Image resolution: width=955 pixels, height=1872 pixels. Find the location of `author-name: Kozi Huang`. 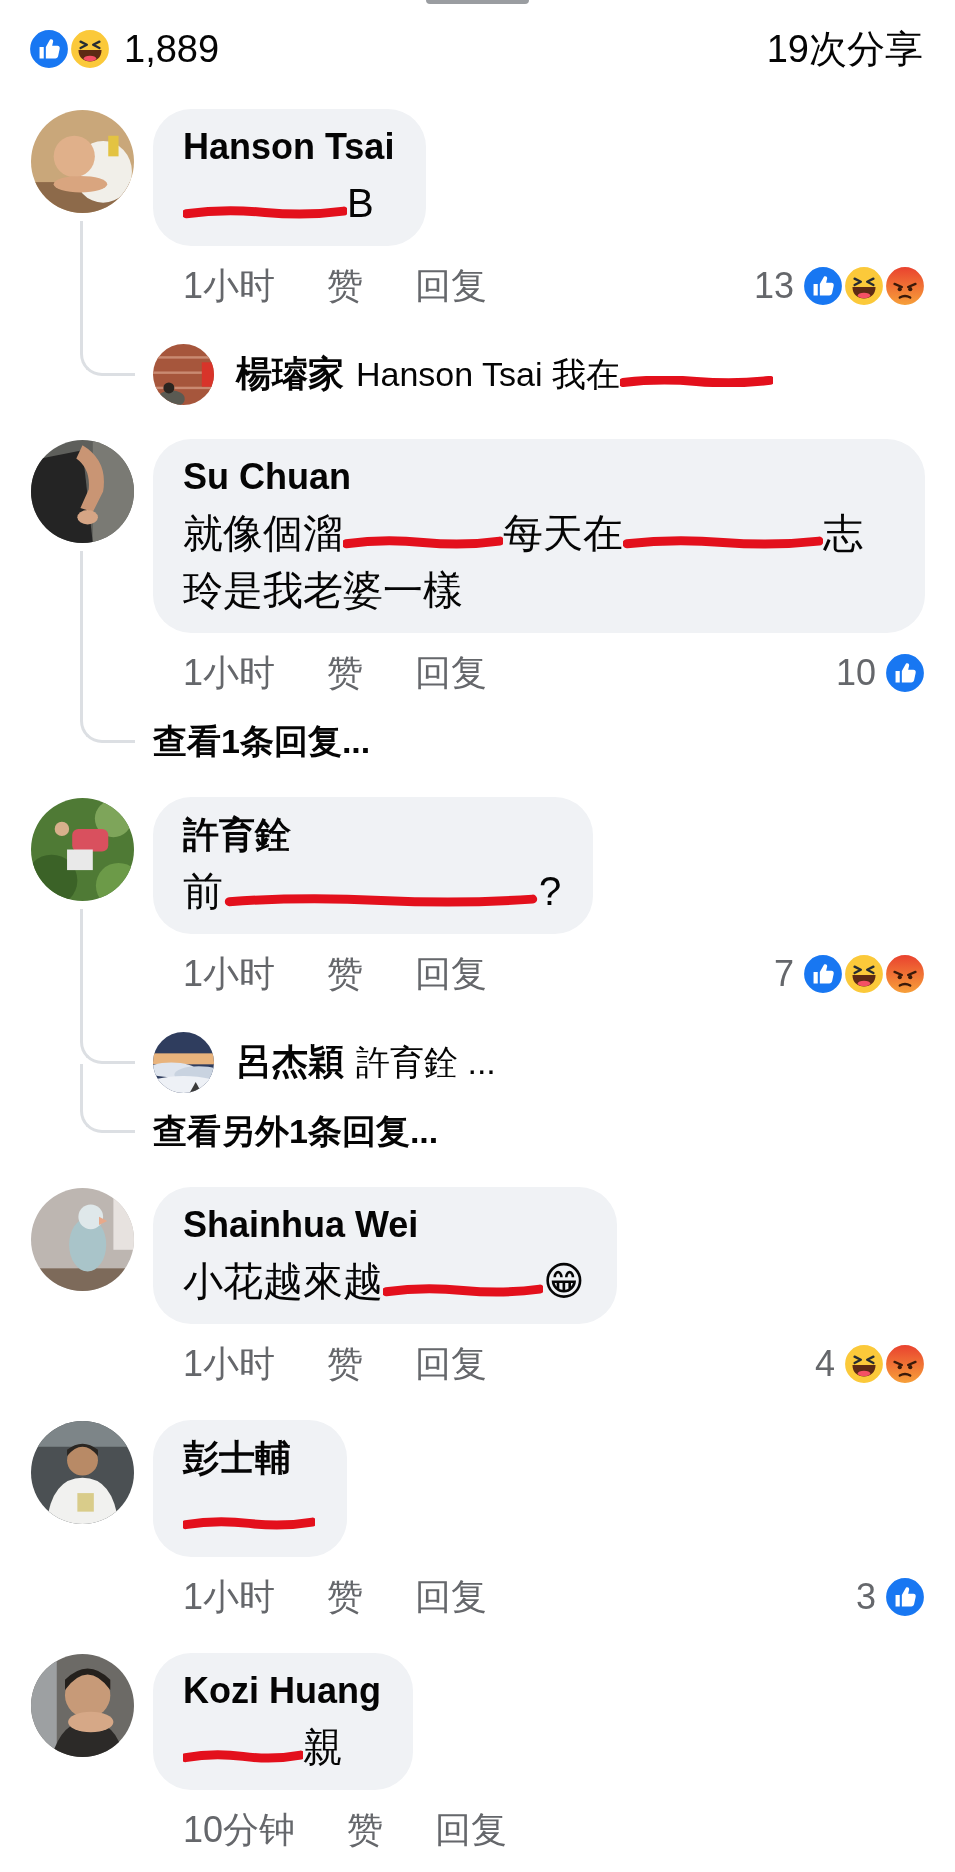

author-name: Kozi Huang is located at coordinates (282, 1691).